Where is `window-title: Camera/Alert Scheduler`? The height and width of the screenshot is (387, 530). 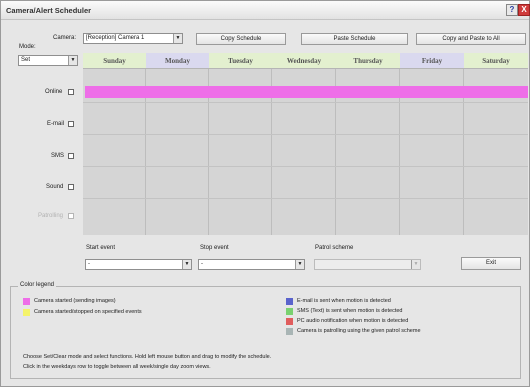
window-title: Camera/Alert Scheduler is located at coordinates (49, 10).